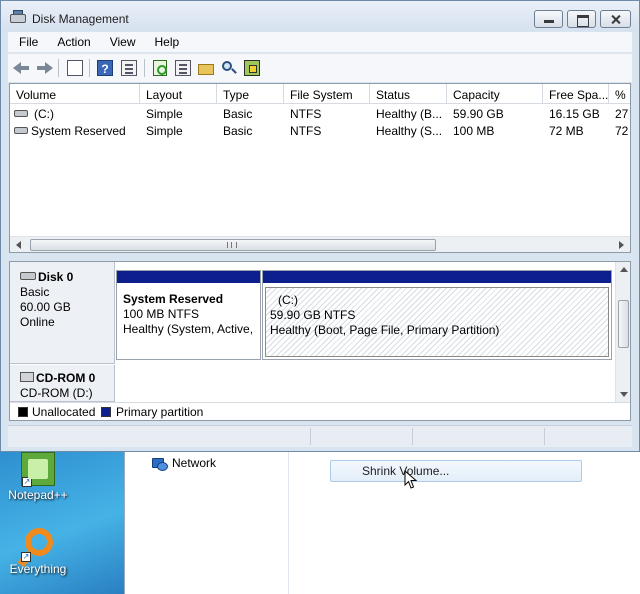 Image resolution: width=640 pixels, height=594 pixels. I want to click on partition-status: Healthy (System, Active,, so click(188, 329).